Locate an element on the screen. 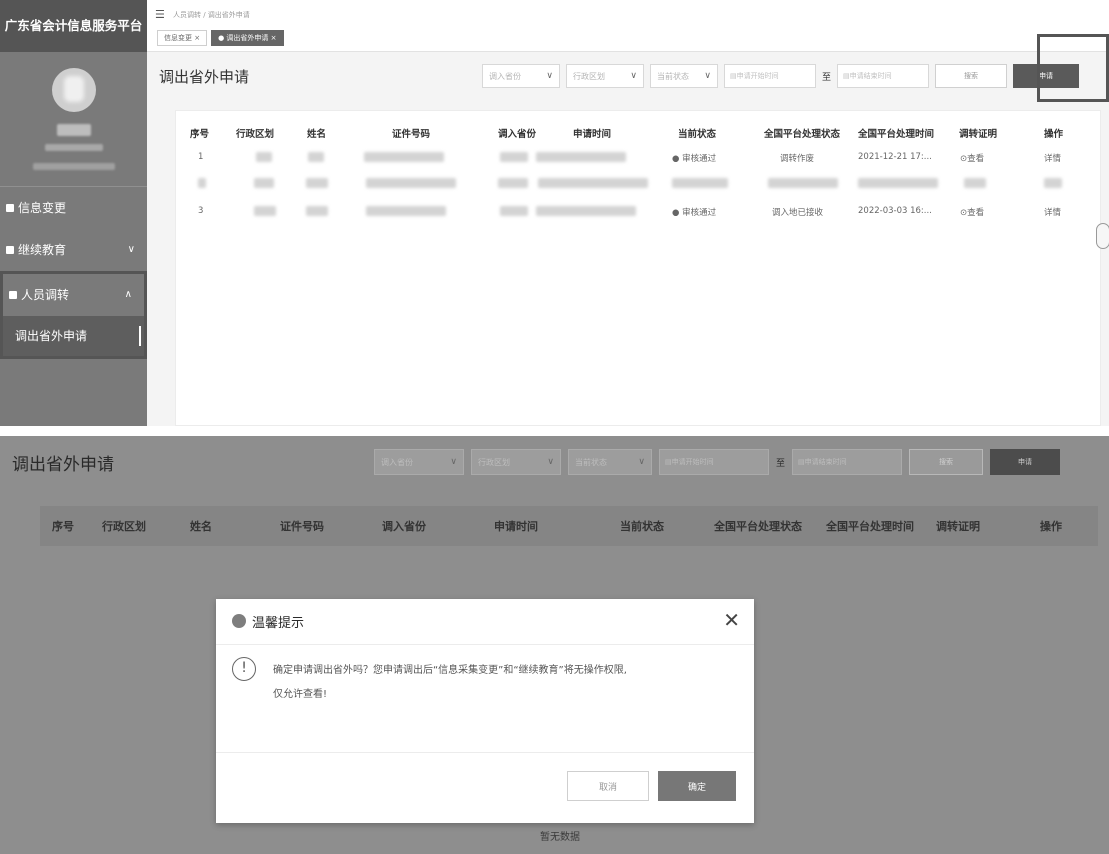  warning-icon: ! is located at coordinates (244, 669).